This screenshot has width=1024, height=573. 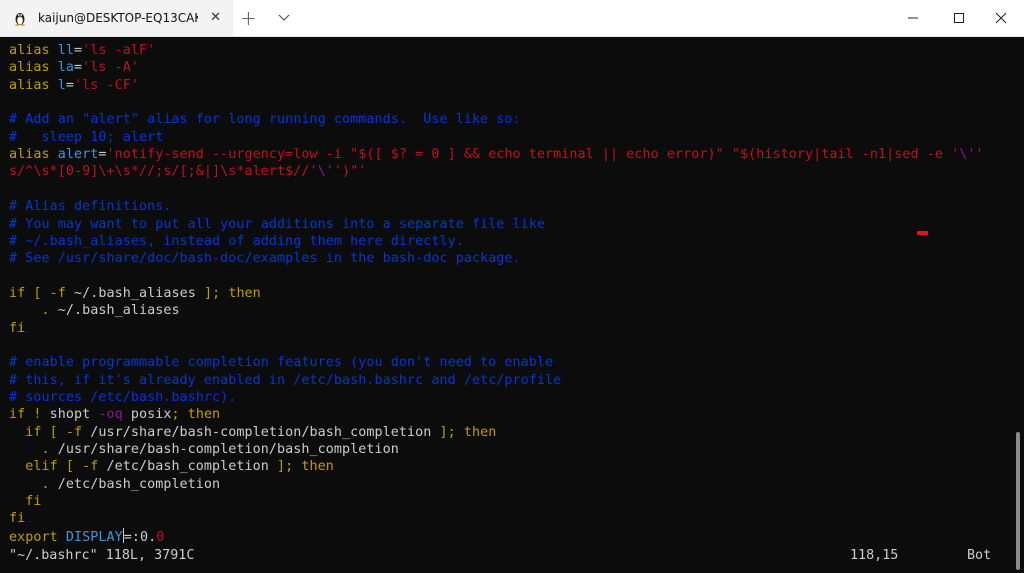 I want to click on editor-line: alias ll='ls -alF', so click(x=82, y=50).